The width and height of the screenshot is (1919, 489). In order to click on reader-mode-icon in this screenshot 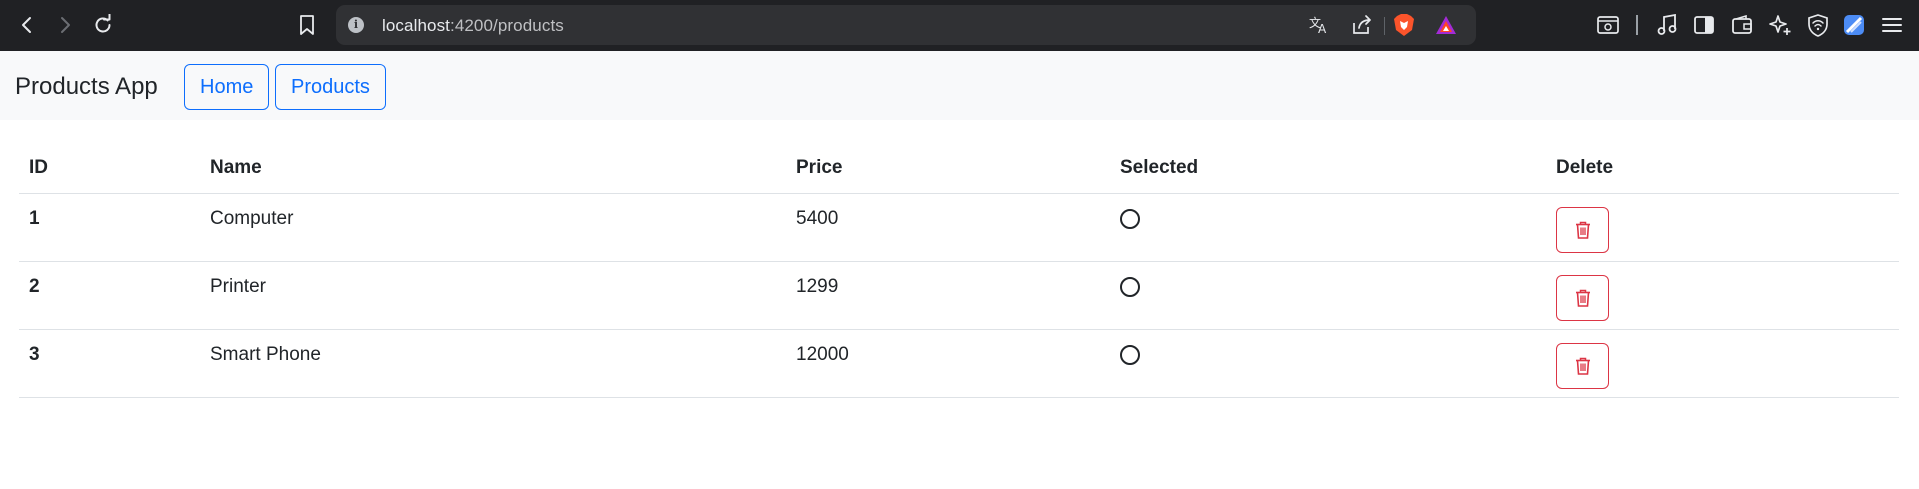, I will do `click(1608, 25)`.